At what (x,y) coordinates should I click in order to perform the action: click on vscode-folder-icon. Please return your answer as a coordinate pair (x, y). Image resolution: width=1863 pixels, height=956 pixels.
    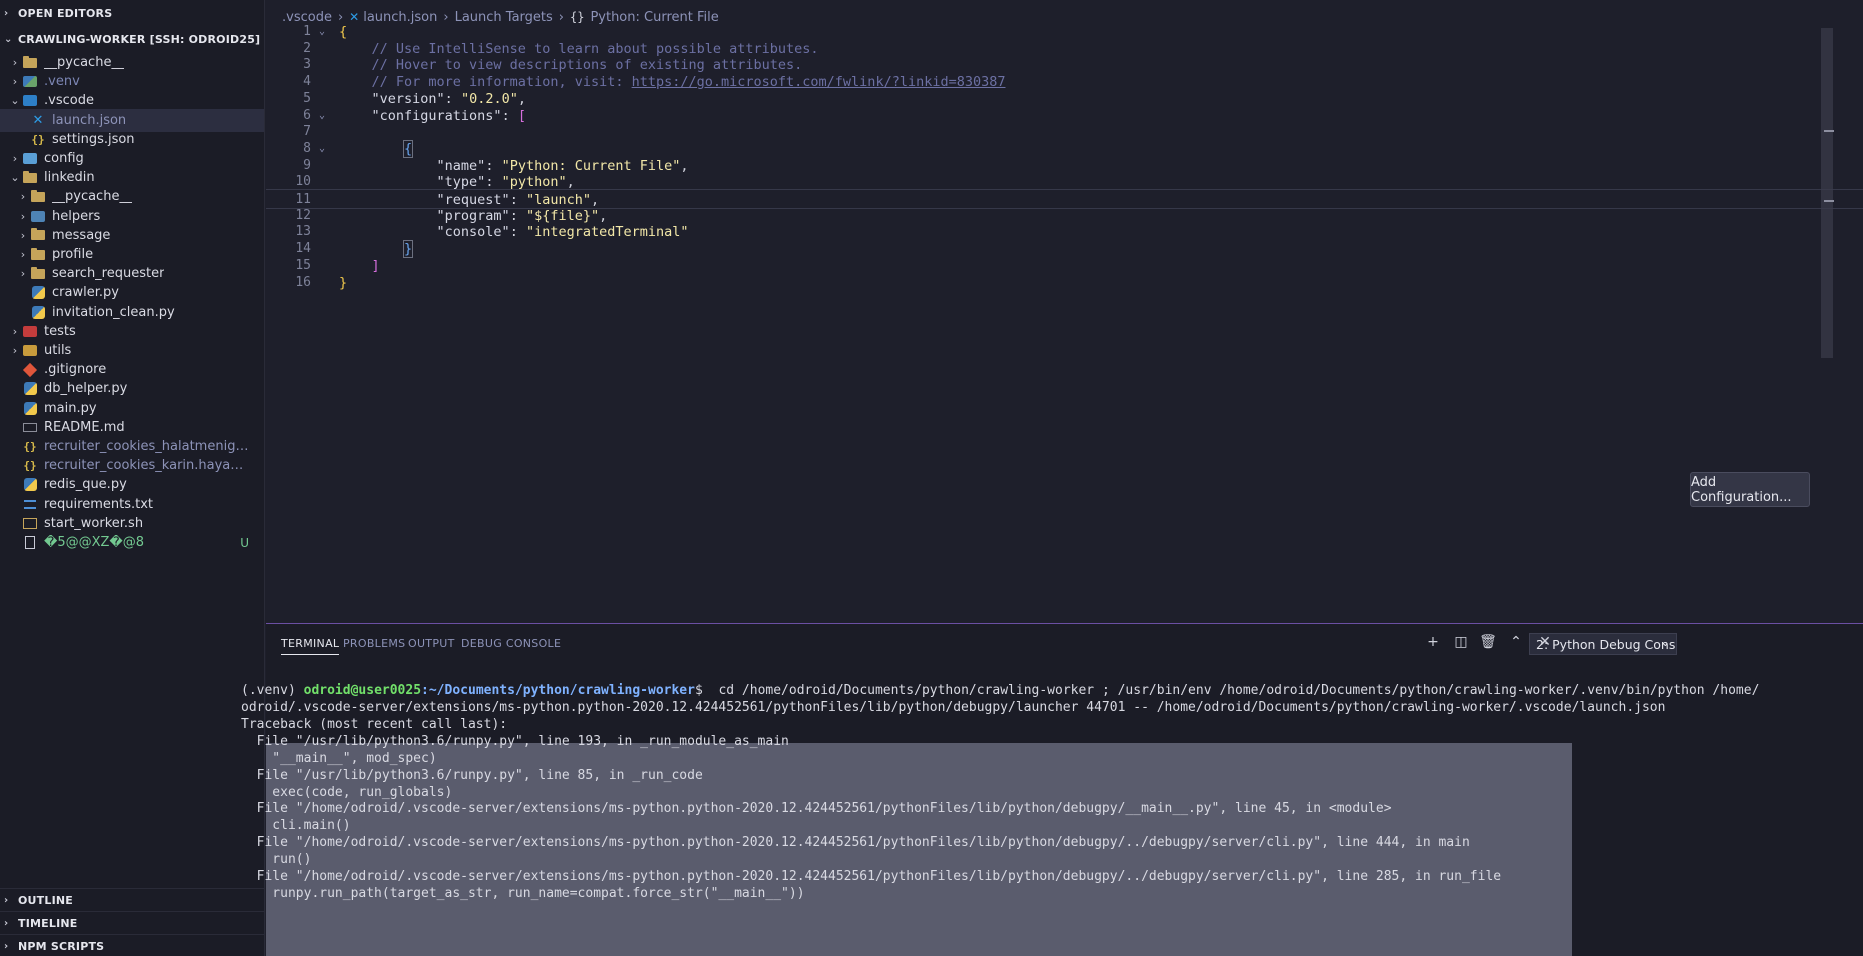
    Looking at the image, I should click on (30, 101).